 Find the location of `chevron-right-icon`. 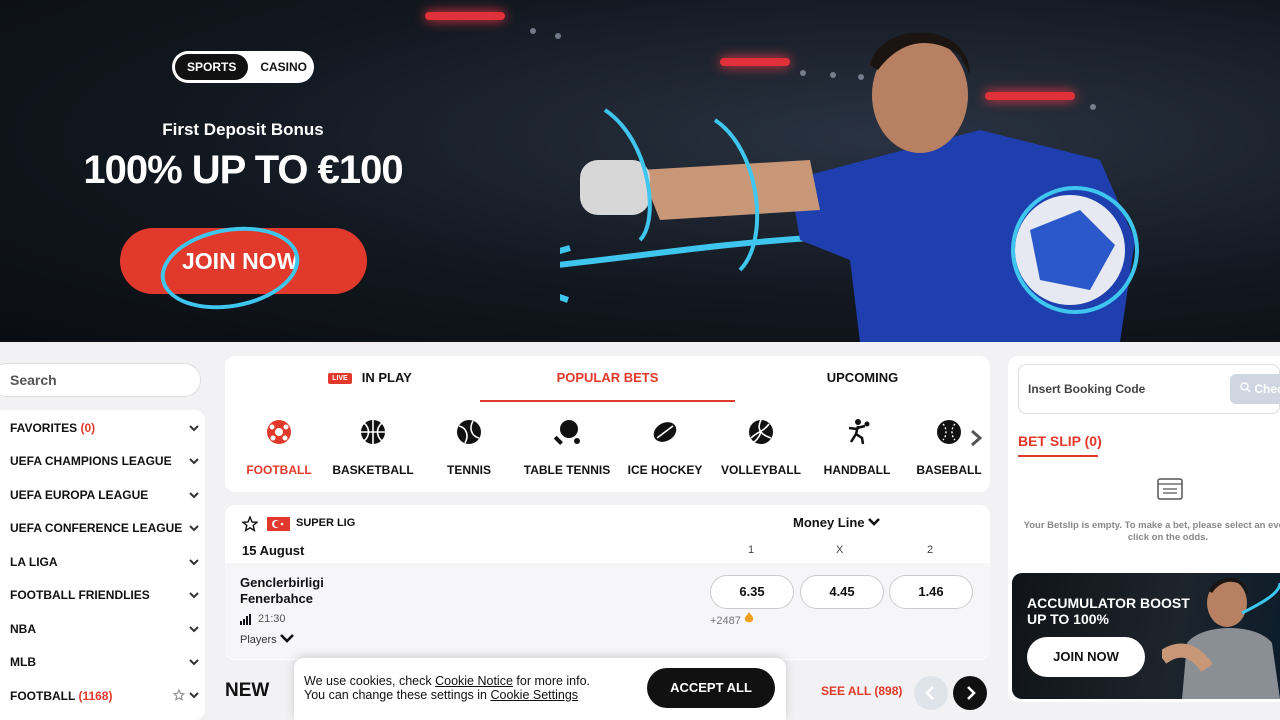

chevron-right-icon is located at coordinates (976, 438).